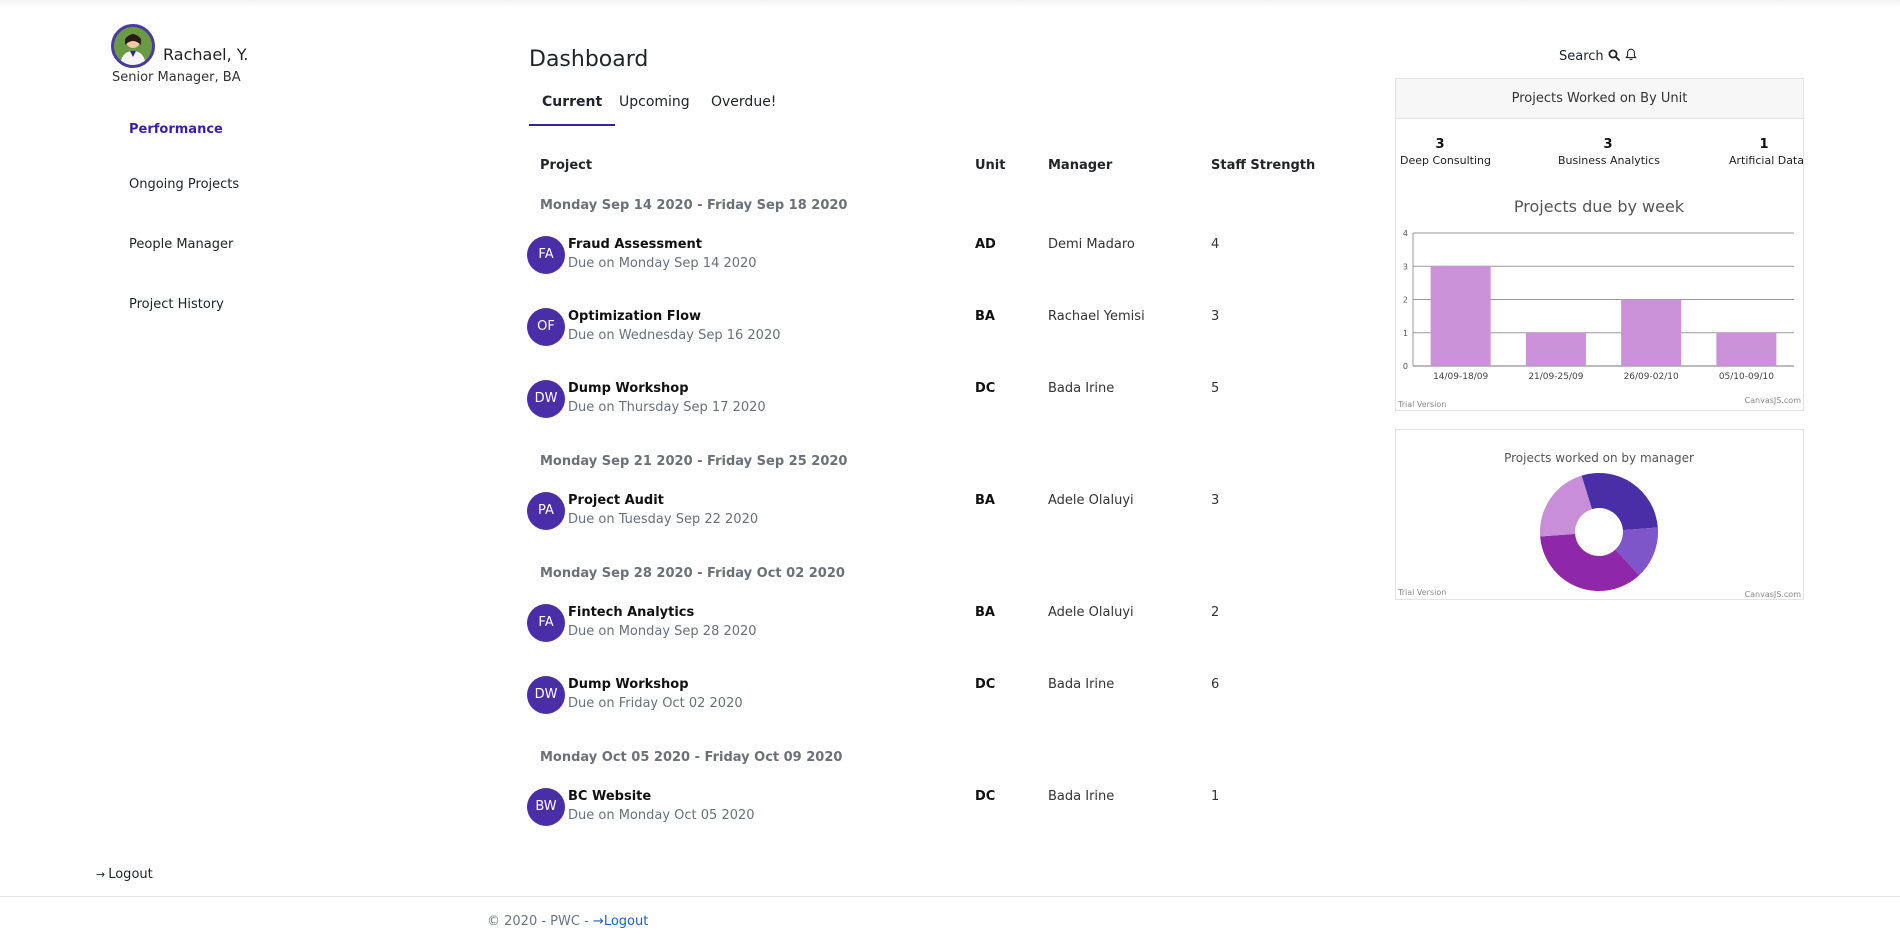  What do you see at coordinates (663, 519) in the screenshot?
I see `project-due-date: Due on Tuesday Sep 22 2020` at bounding box center [663, 519].